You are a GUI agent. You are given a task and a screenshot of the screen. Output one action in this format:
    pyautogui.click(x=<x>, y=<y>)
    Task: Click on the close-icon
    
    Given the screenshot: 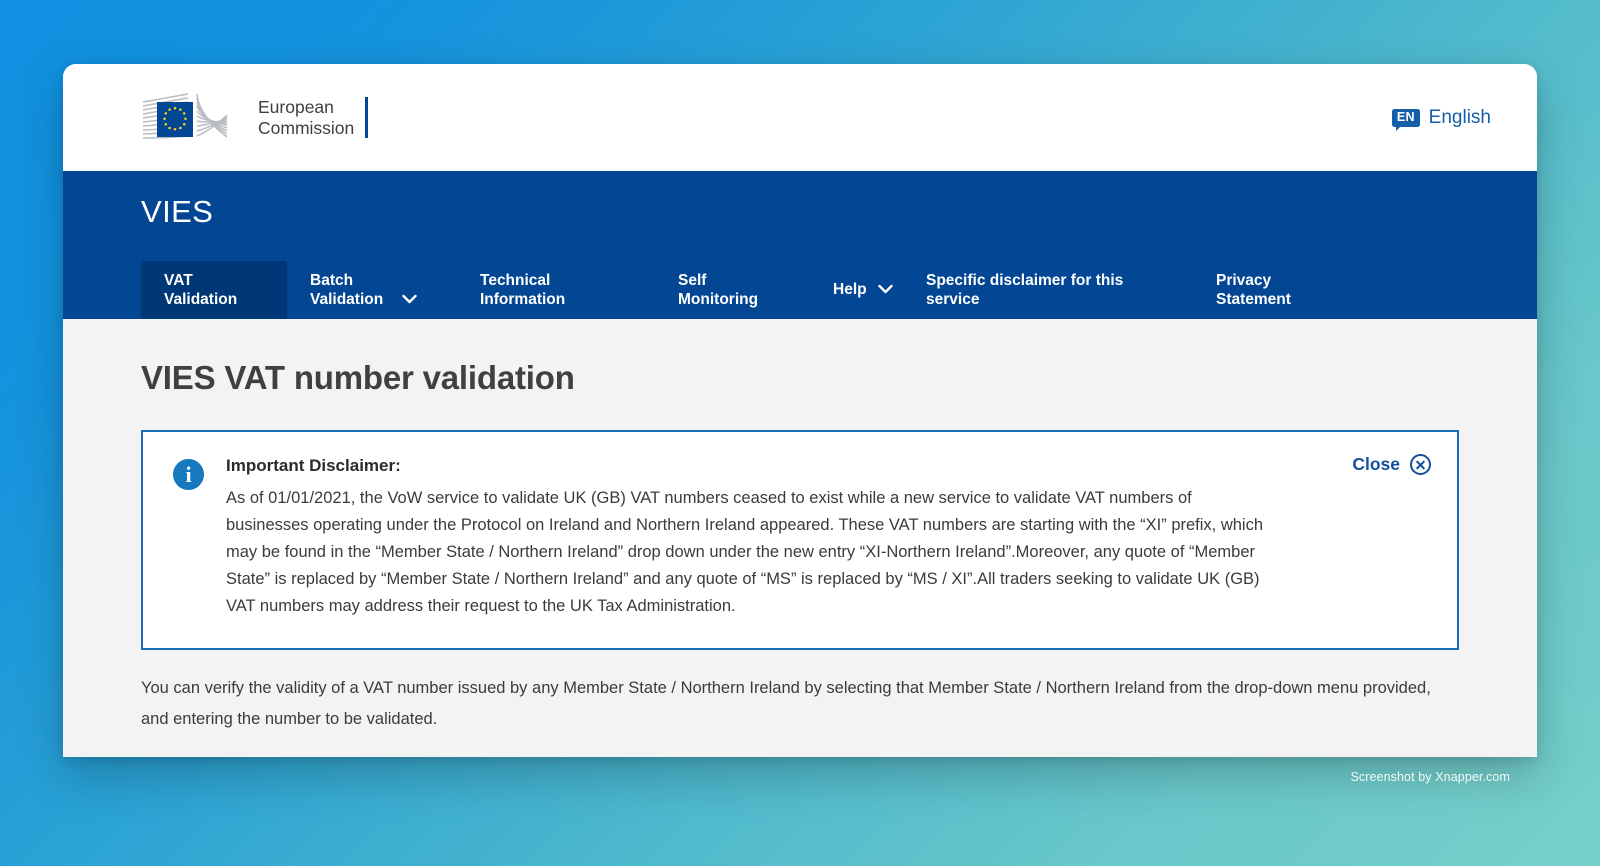 What is the action you would take?
    pyautogui.click(x=1420, y=464)
    